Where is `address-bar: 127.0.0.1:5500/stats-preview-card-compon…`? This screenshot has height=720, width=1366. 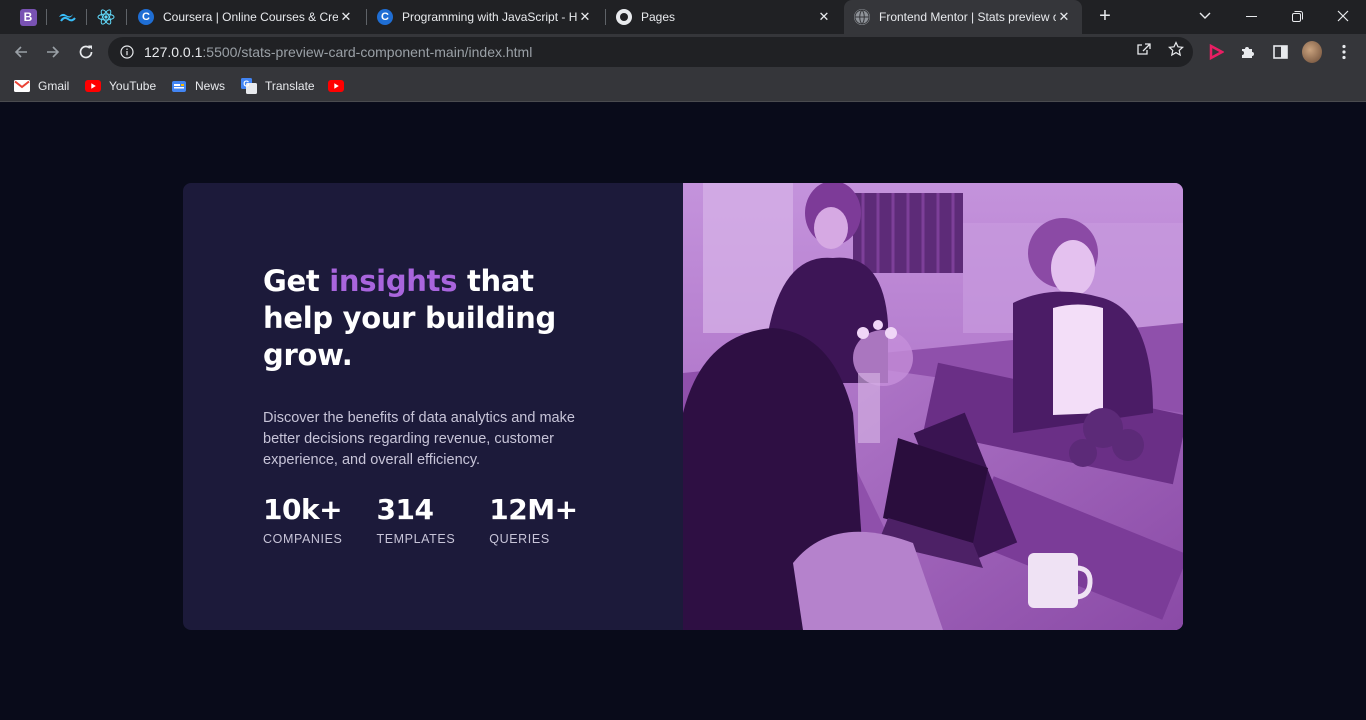
address-bar: 127.0.0.1:5500/stats-preview-card-compon… is located at coordinates (650, 52).